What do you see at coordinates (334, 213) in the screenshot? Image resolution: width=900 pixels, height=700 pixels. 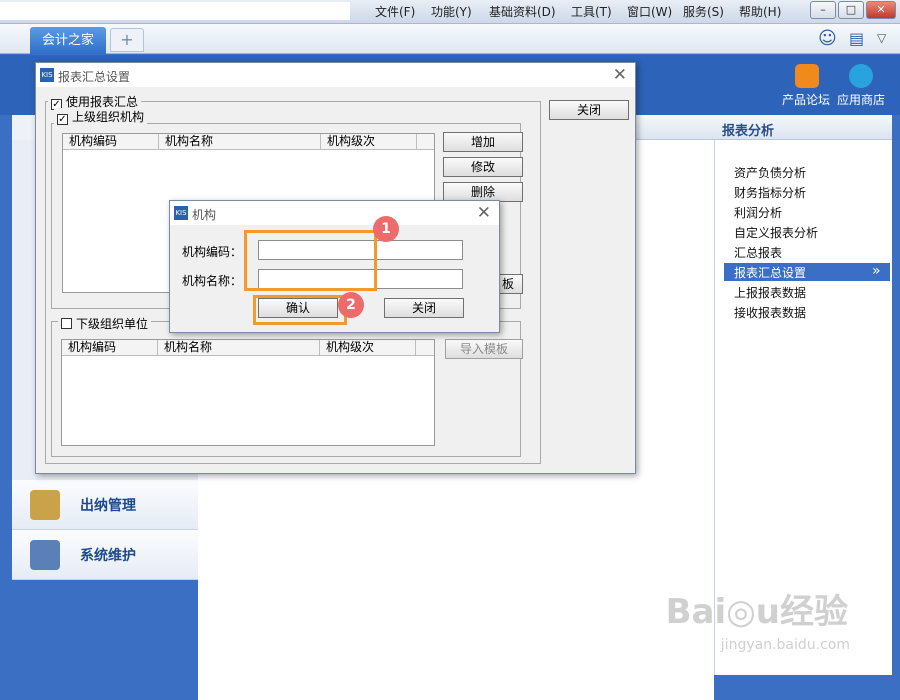 I see `org-dialog-title-bar: KIS 机构 ✕` at bounding box center [334, 213].